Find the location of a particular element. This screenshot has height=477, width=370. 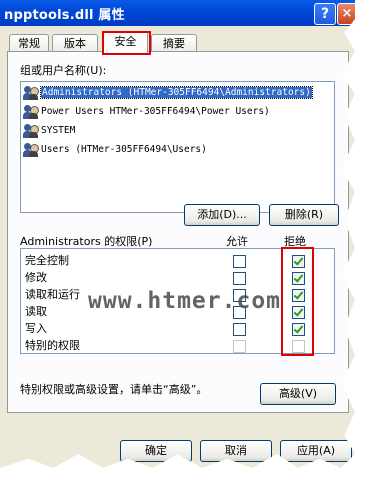

remove-button: 删除(R) is located at coordinates (304, 215).